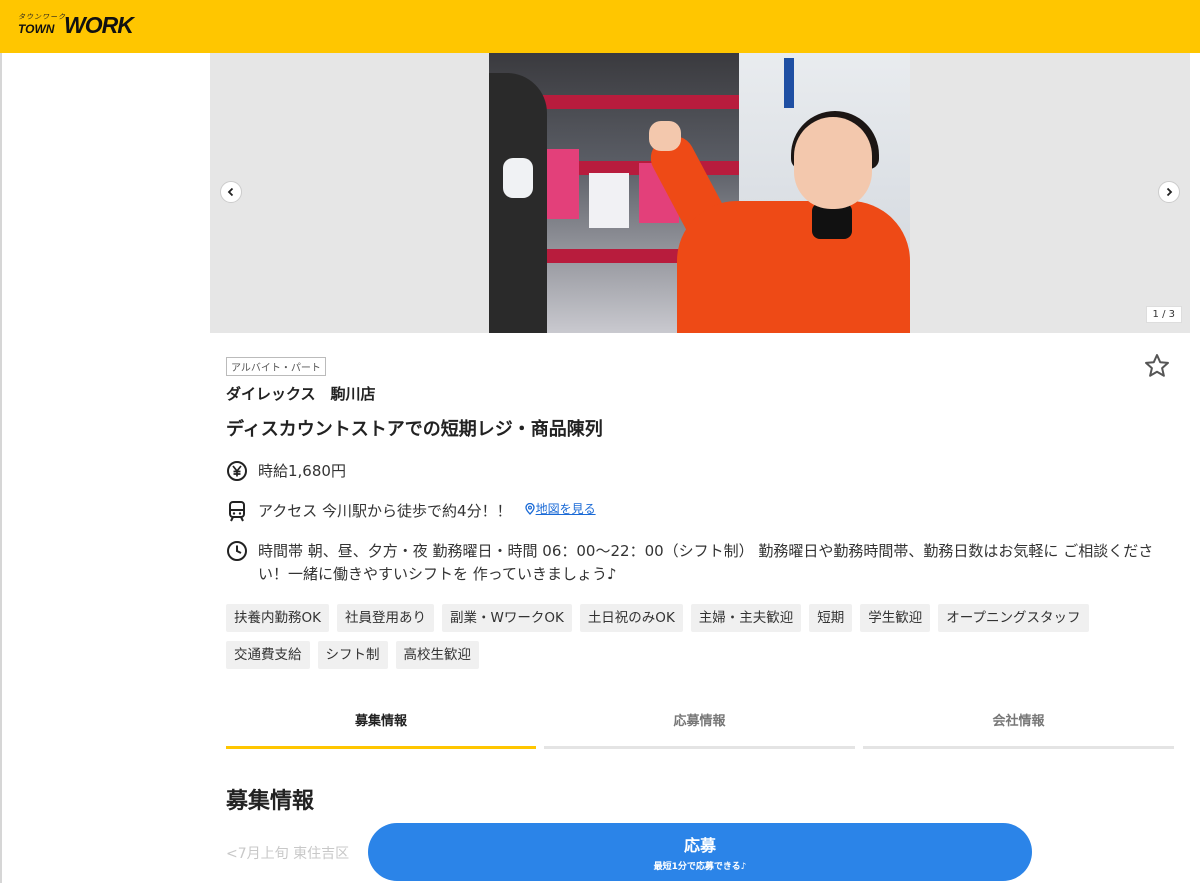 The image size is (1200, 883). What do you see at coordinates (746, 618) in the screenshot?
I see `feature-tag: 主婦・主夫歓迎` at bounding box center [746, 618].